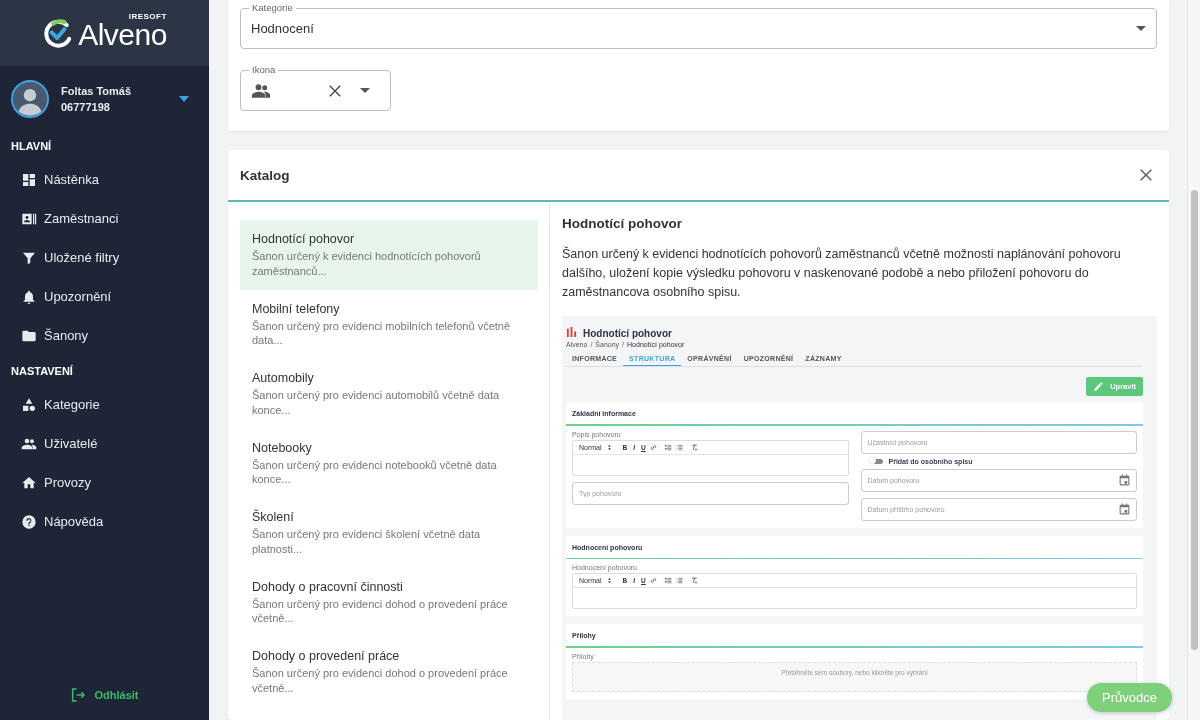  Describe the element at coordinates (29, 482) in the screenshot. I see `home-icon` at that location.